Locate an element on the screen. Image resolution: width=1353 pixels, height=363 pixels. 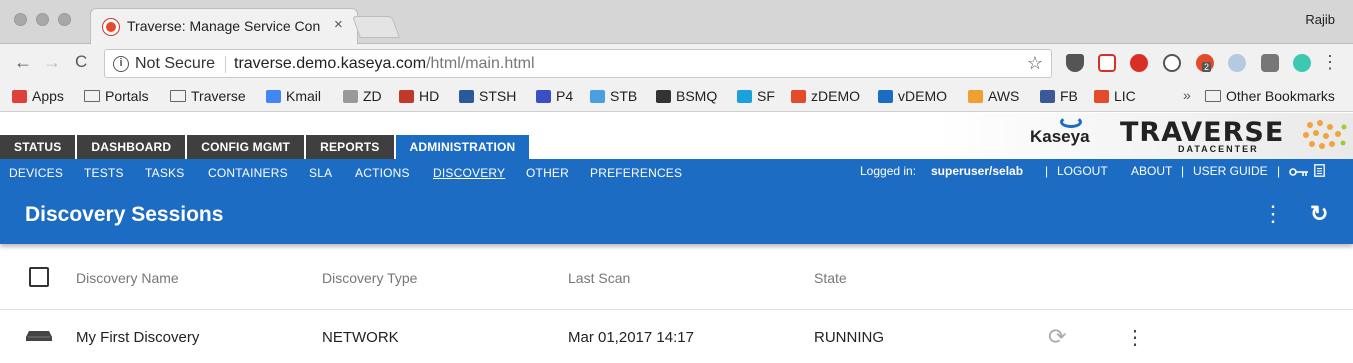
gmail-extension-icon is located at coordinates (1107, 63).